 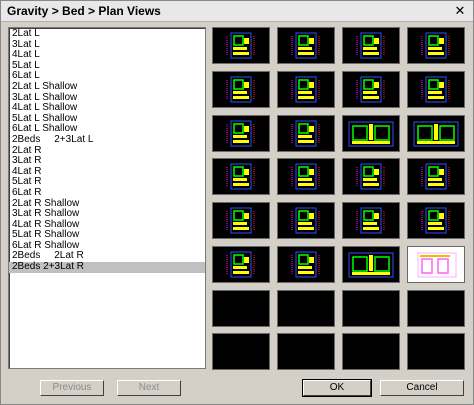 What do you see at coordinates (107, 34) in the screenshot?
I see `list-item: 2Lat L` at bounding box center [107, 34].